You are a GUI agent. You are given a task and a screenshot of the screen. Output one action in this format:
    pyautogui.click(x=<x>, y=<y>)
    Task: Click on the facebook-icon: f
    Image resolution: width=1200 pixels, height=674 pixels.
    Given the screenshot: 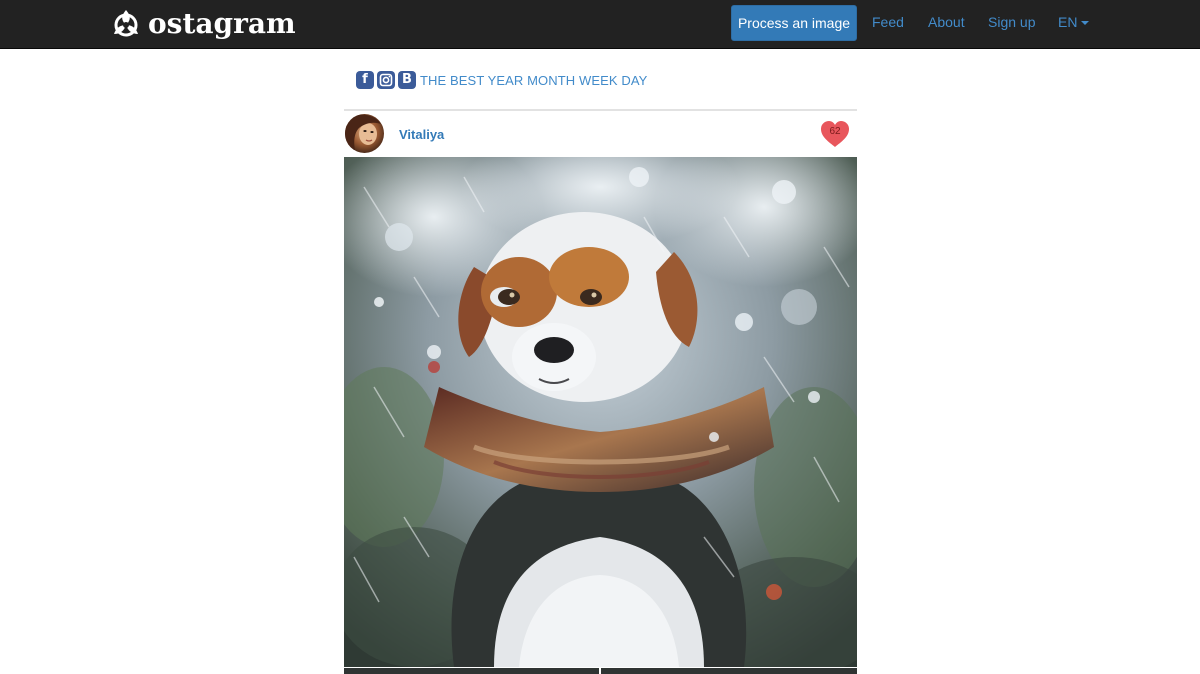 What is the action you would take?
    pyautogui.click(x=365, y=80)
    